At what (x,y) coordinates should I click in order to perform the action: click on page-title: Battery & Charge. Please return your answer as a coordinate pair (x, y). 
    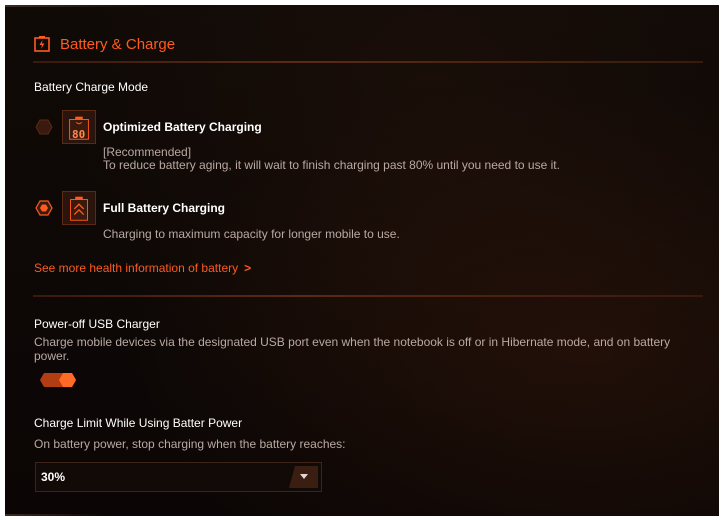
    Looking at the image, I should click on (118, 44).